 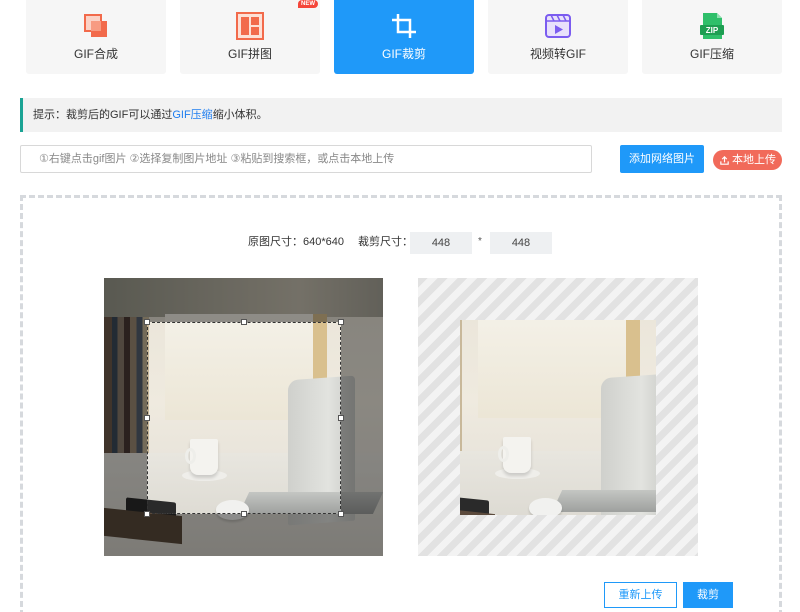 What do you see at coordinates (385, 242) in the screenshot?
I see `crop-size-label: 裁剪尺寸：` at bounding box center [385, 242].